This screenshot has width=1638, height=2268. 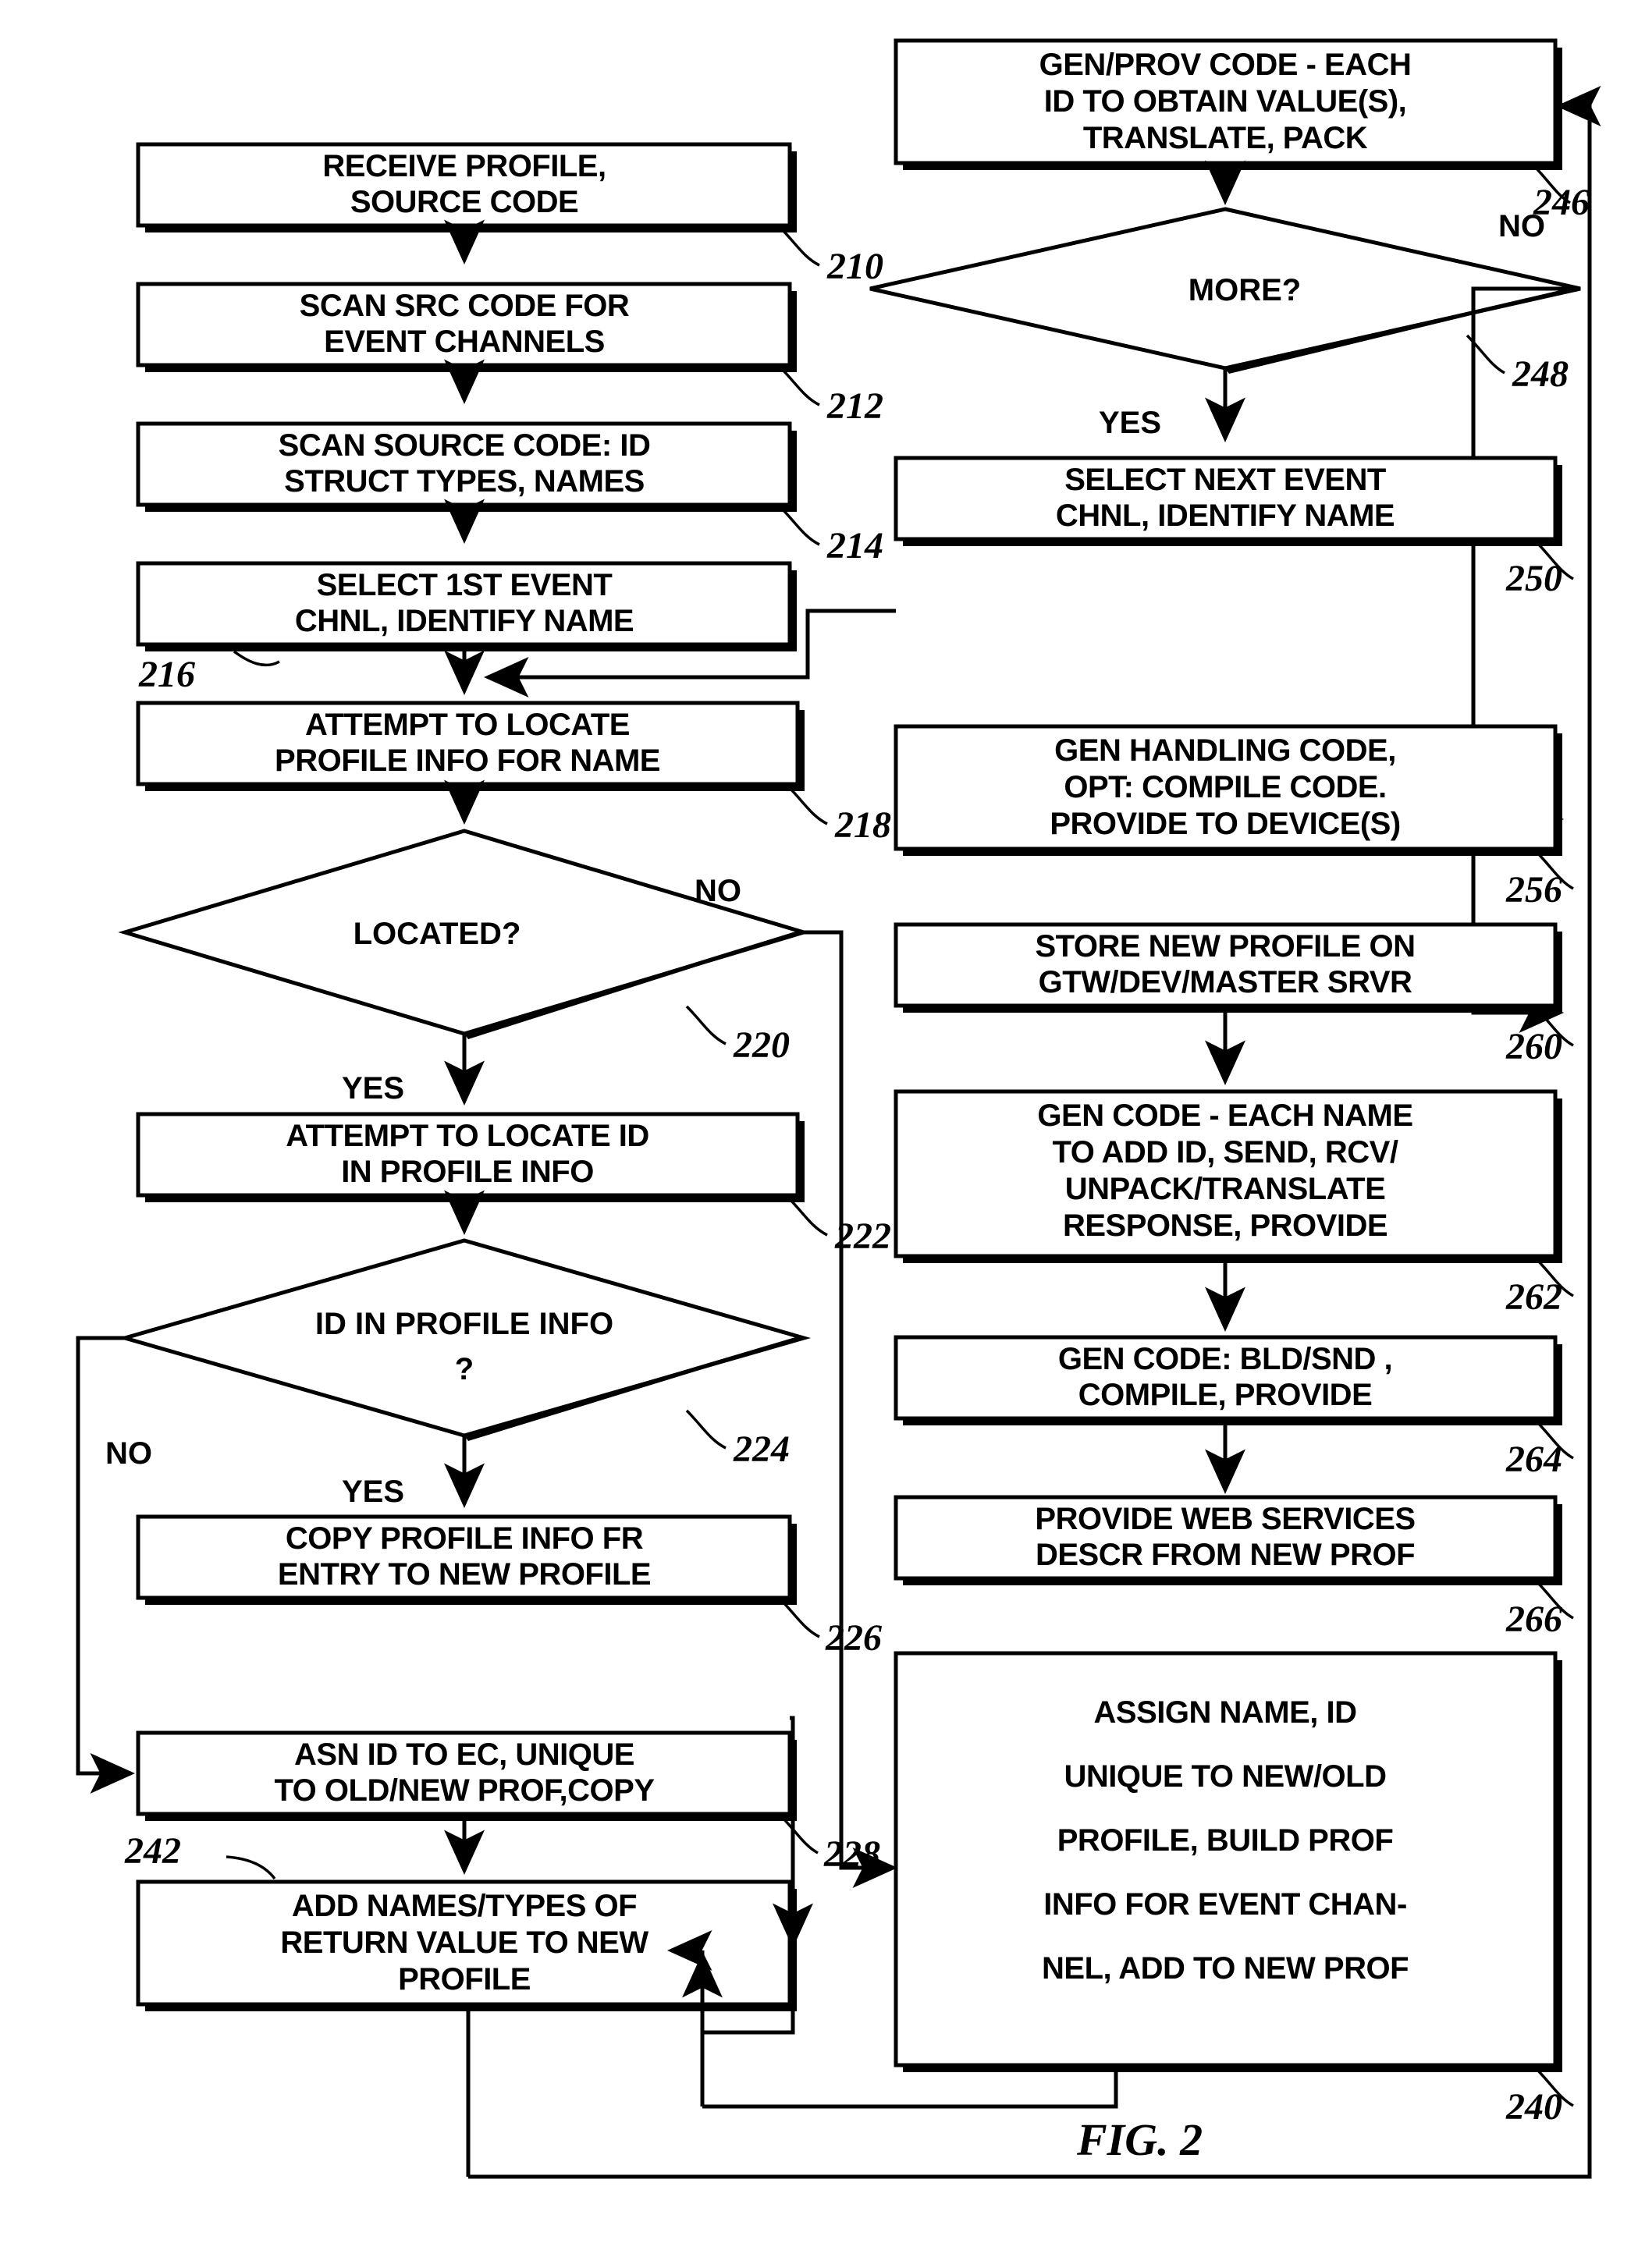 I want to click on node-266-line-1: DESCR FROM NEW PROF, so click(x=1226, y=1555).